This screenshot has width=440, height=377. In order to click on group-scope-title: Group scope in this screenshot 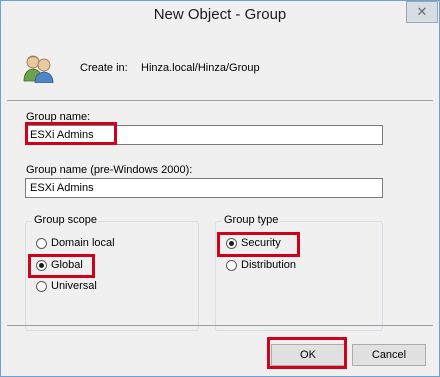, I will do `click(65, 220)`.